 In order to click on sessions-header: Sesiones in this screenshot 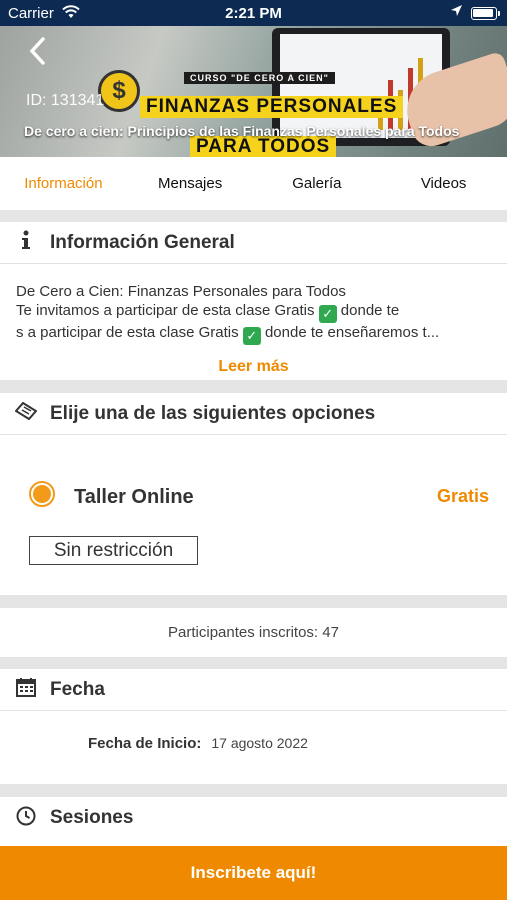, I will do `click(253, 818)`.